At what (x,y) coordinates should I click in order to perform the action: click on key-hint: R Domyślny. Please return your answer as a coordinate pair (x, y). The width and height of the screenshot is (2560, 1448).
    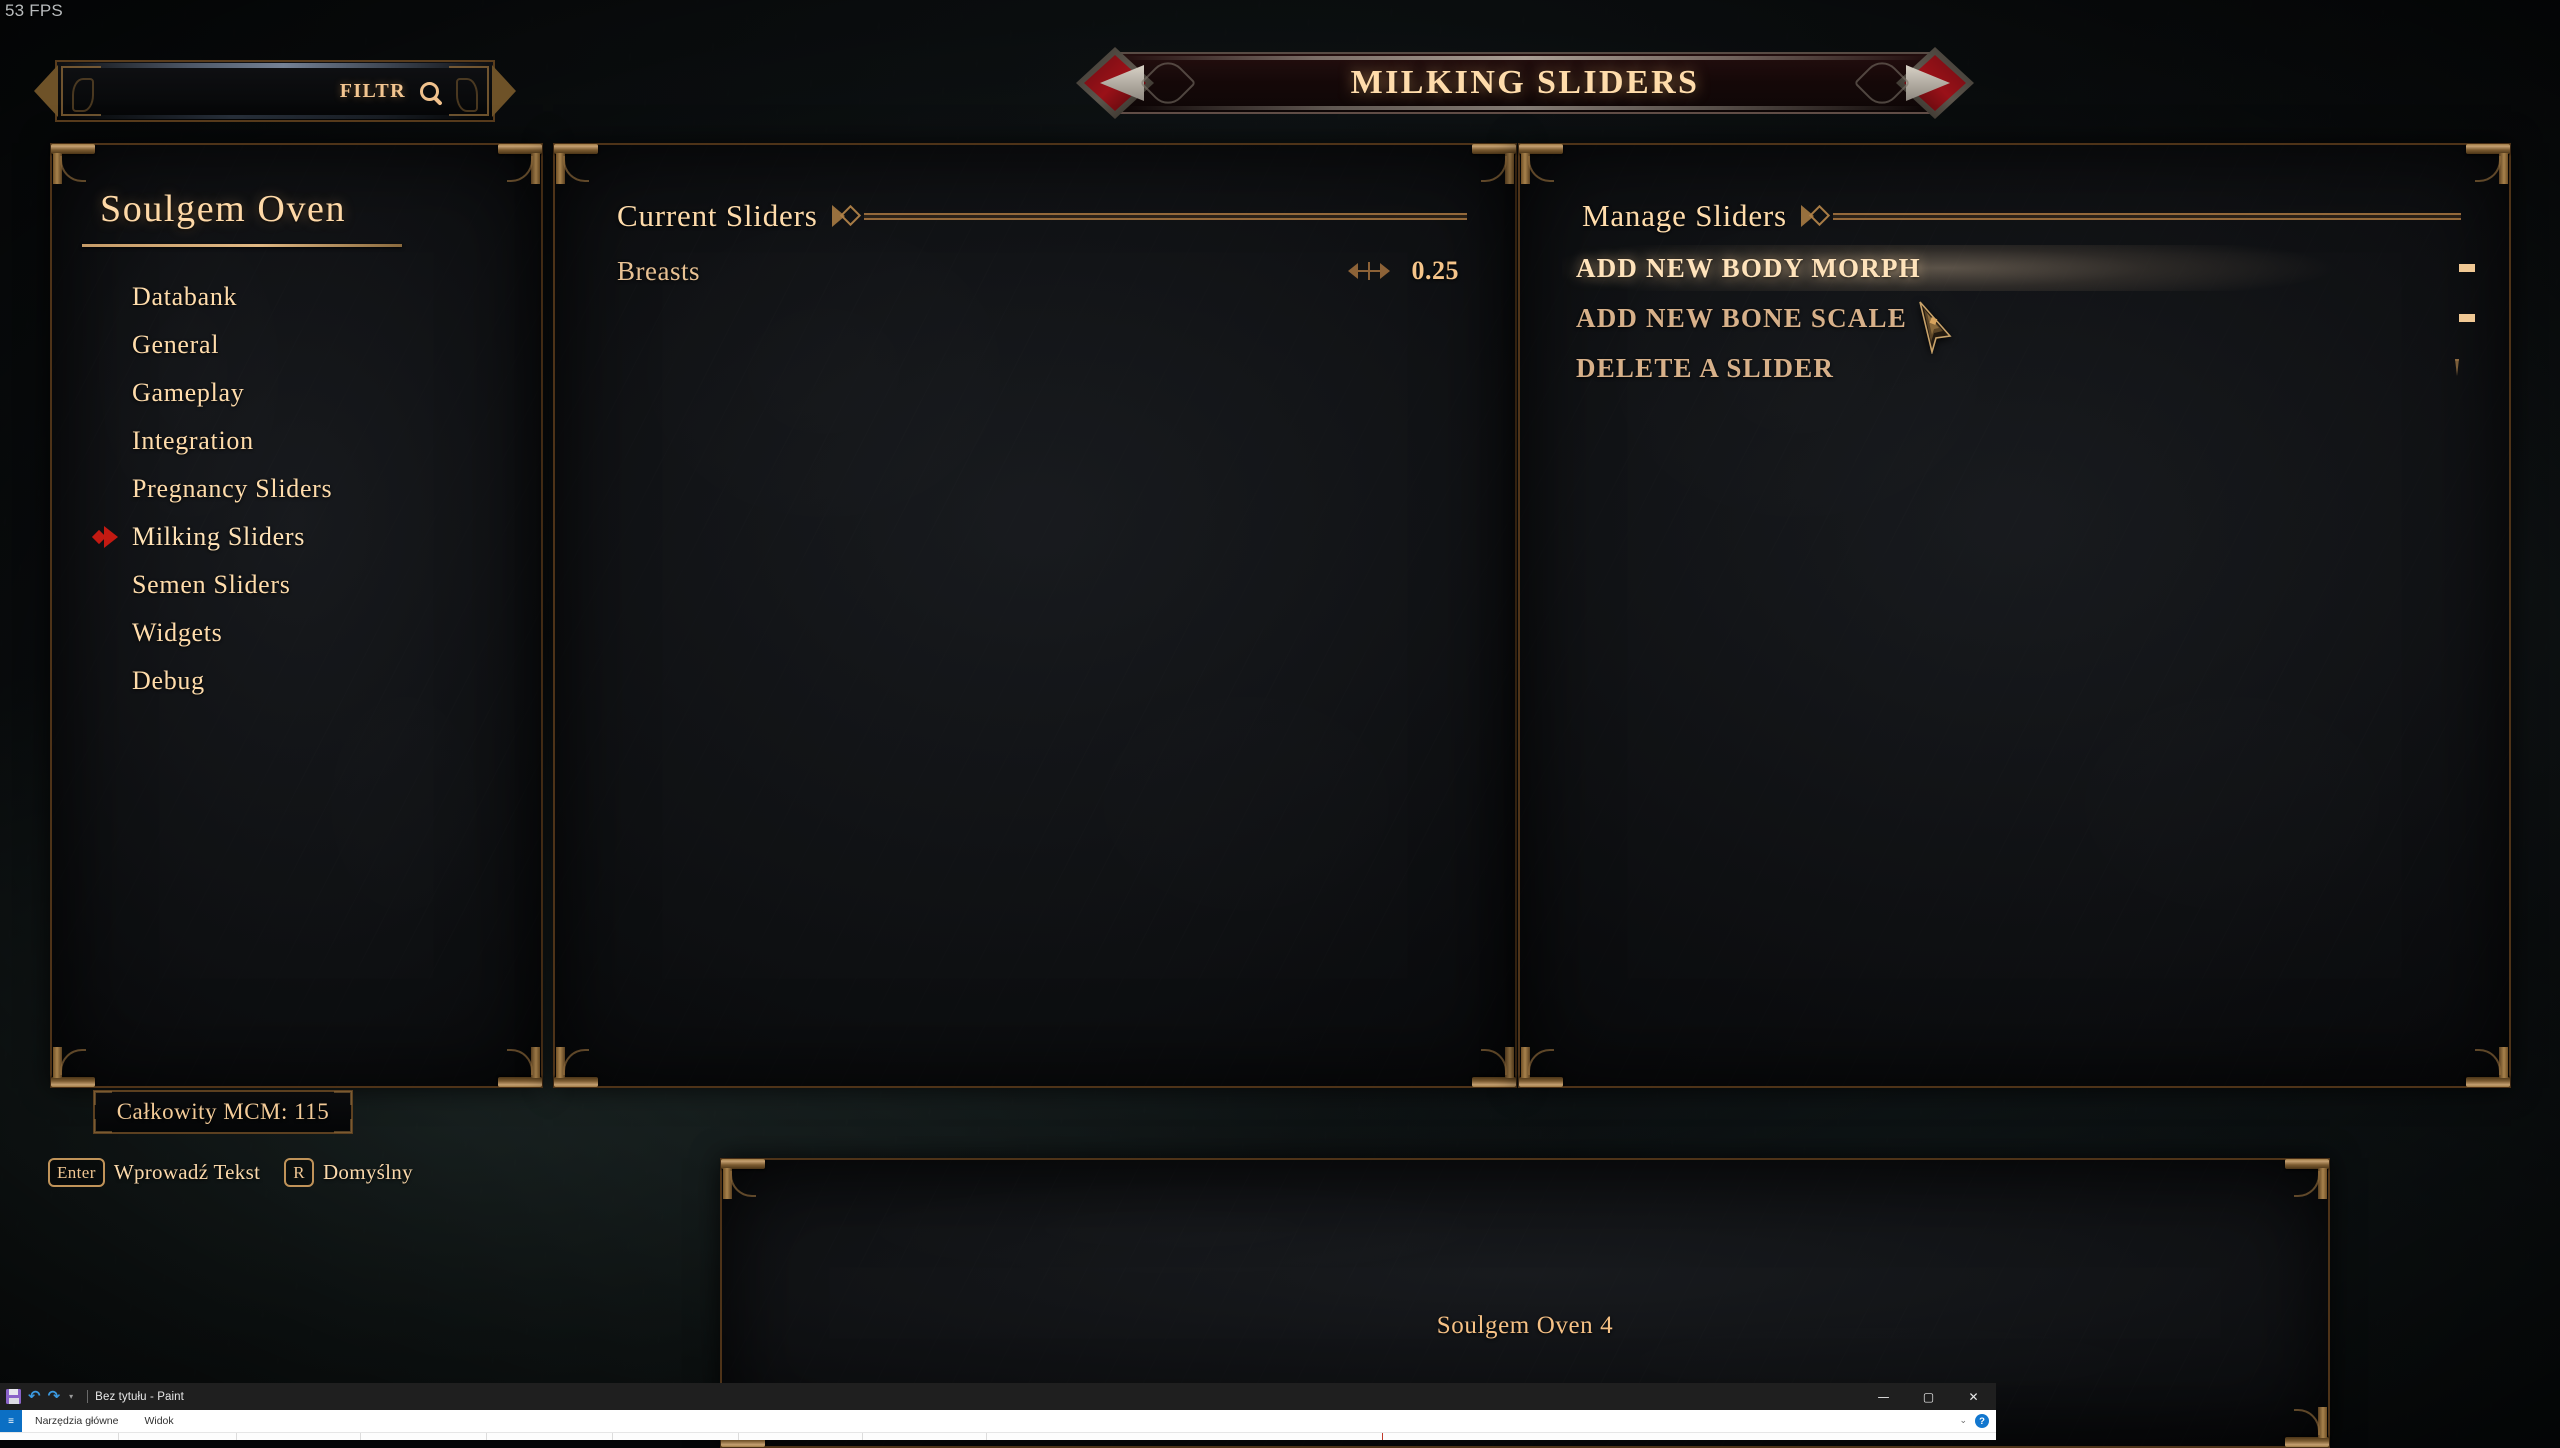
    Looking at the image, I should click on (348, 1172).